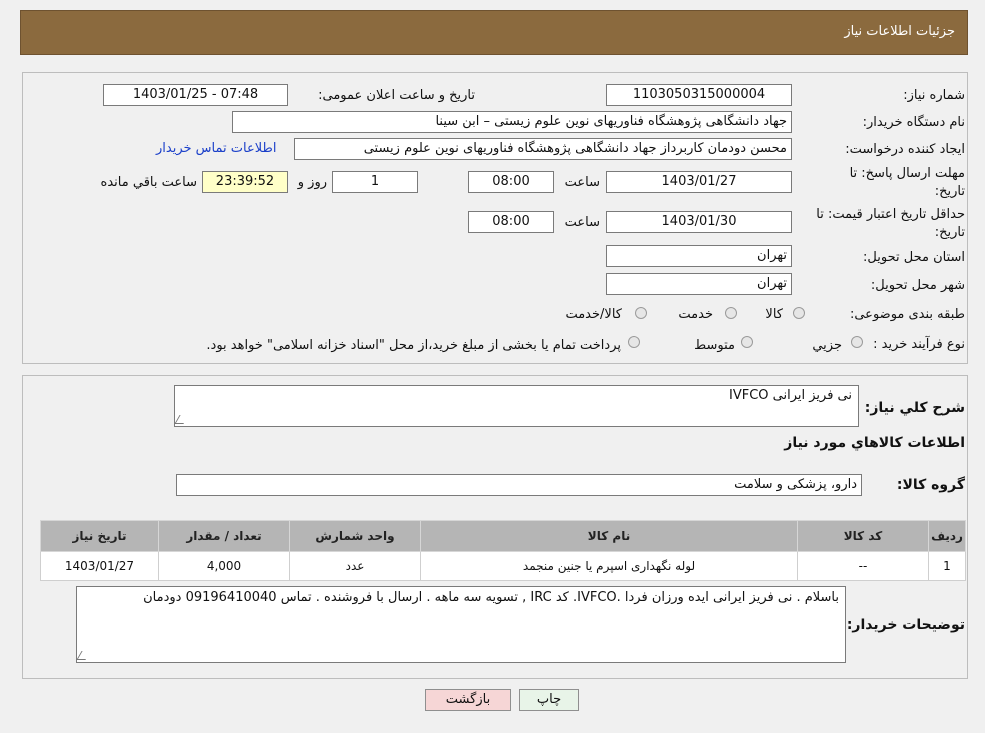 This screenshot has width=985, height=733. I want to click on col-unit: واحد شمارش, so click(355, 536).